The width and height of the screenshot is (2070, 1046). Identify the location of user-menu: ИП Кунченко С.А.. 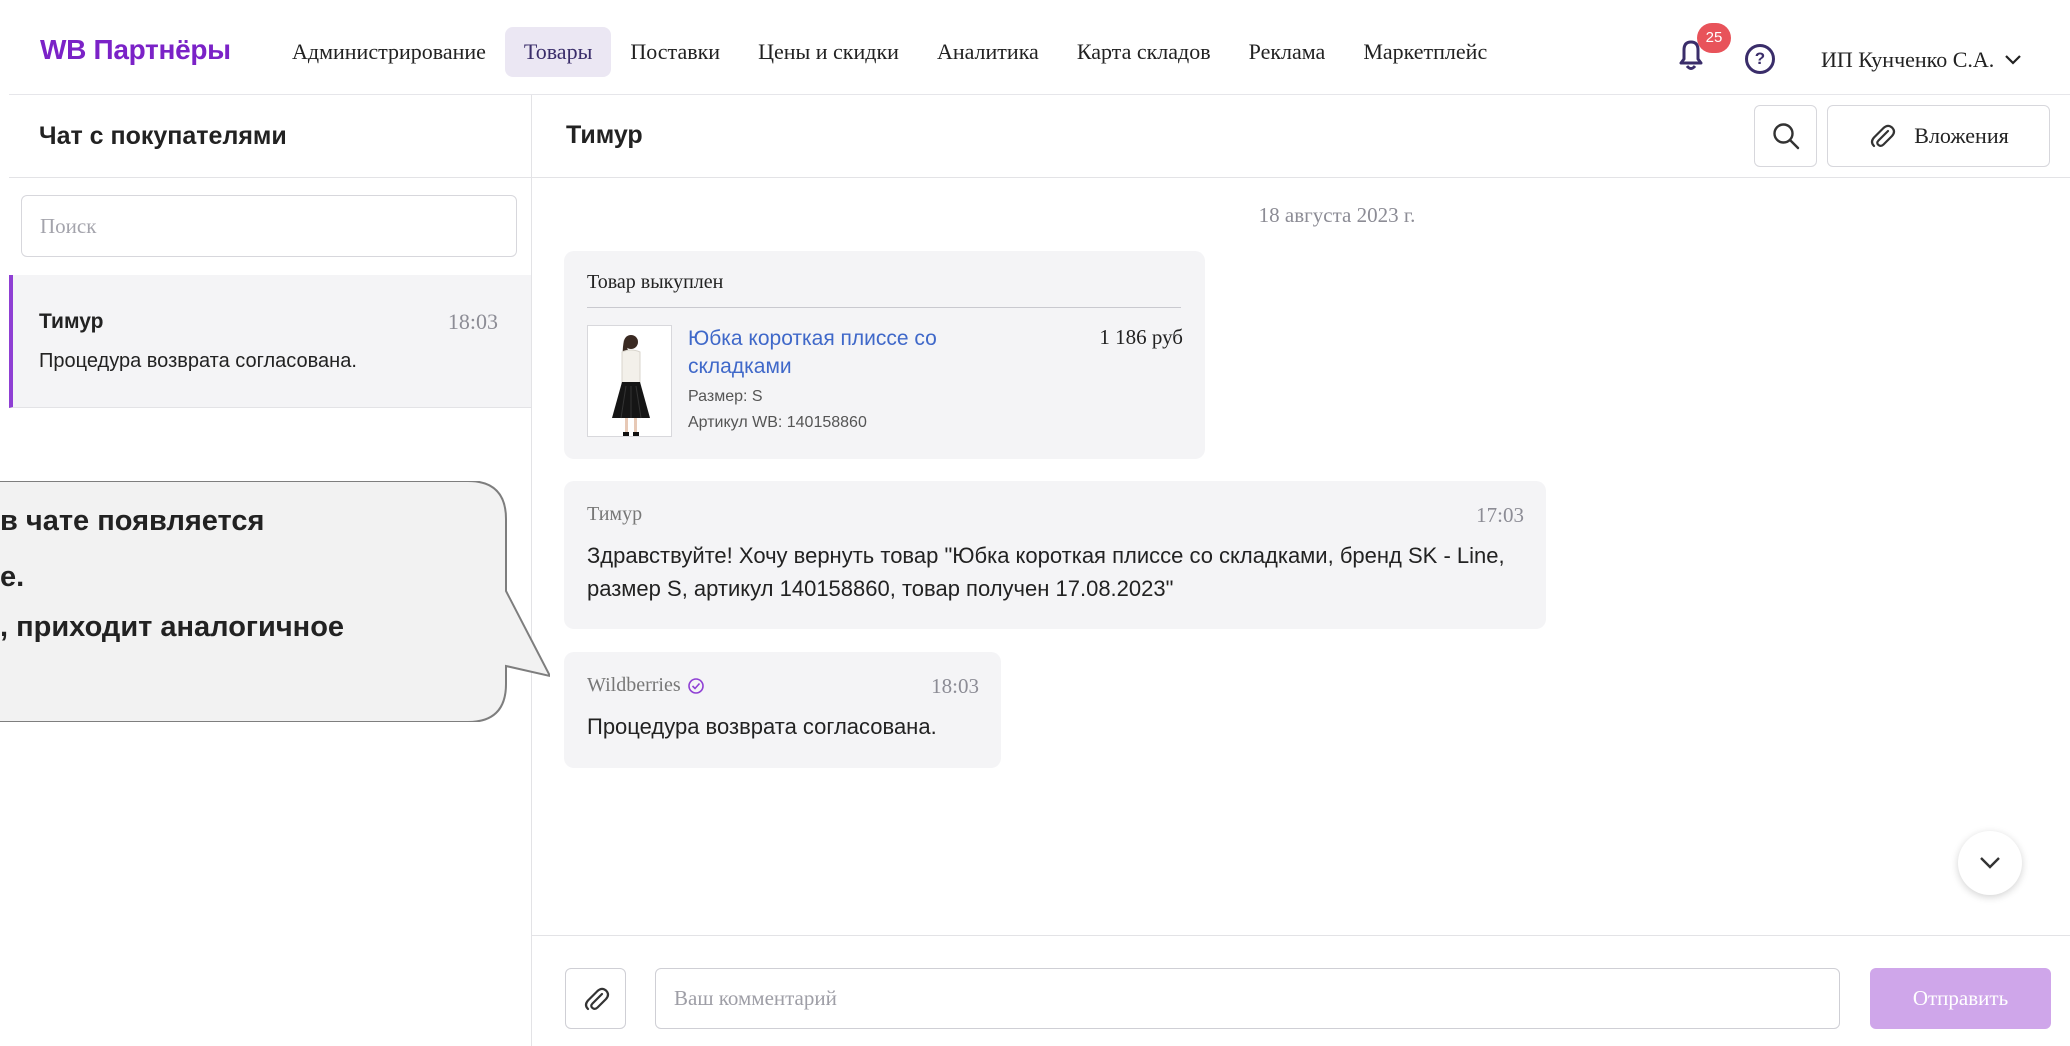
(1921, 60).